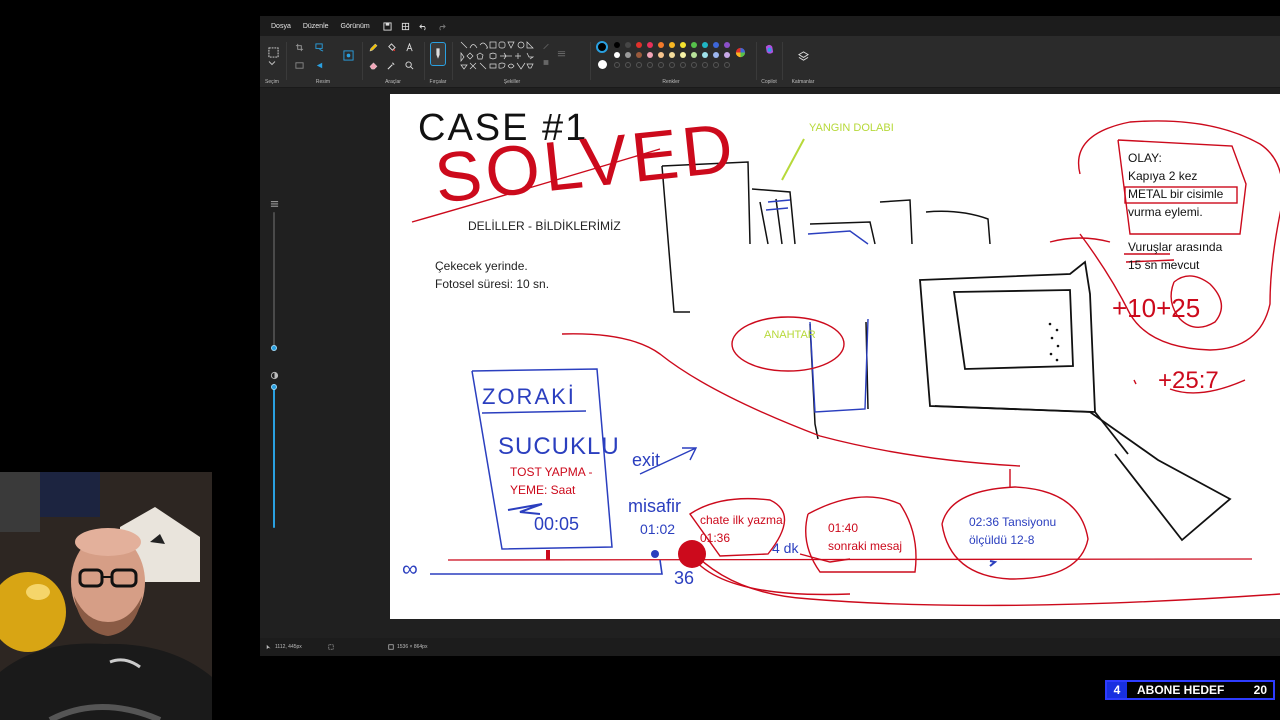 This screenshot has height=720, width=1280. What do you see at coordinates (785, 548) in the screenshot?
I see `gap-note: 4 dk` at bounding box center [785, 548].